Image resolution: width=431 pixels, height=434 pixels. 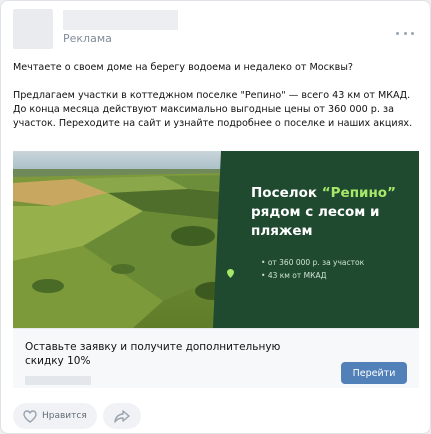 I want to click on banner-headline: Поселок “Репино” рядом с лесом и пляжем, so click(x=333, y=212).